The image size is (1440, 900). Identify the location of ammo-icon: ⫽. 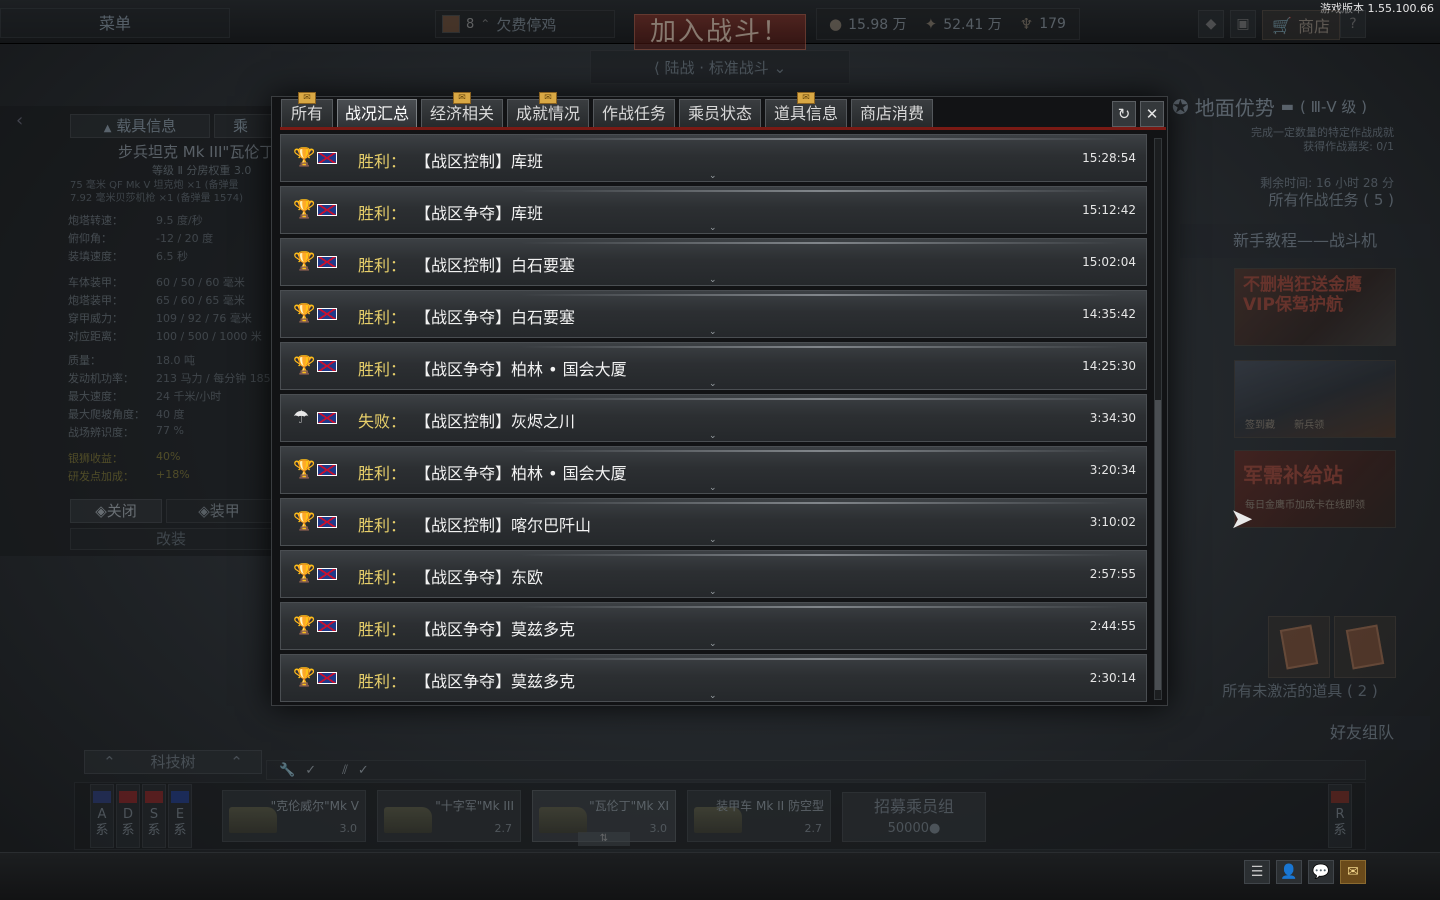
(345, 770).